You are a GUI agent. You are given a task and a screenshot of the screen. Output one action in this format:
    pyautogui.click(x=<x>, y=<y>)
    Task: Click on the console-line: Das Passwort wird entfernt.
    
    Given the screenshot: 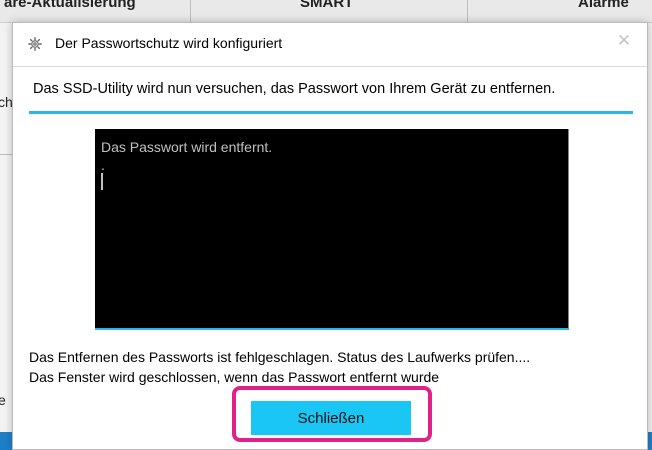 What is the action you would take?
    pyautogui.click(x=187, y=147)
    